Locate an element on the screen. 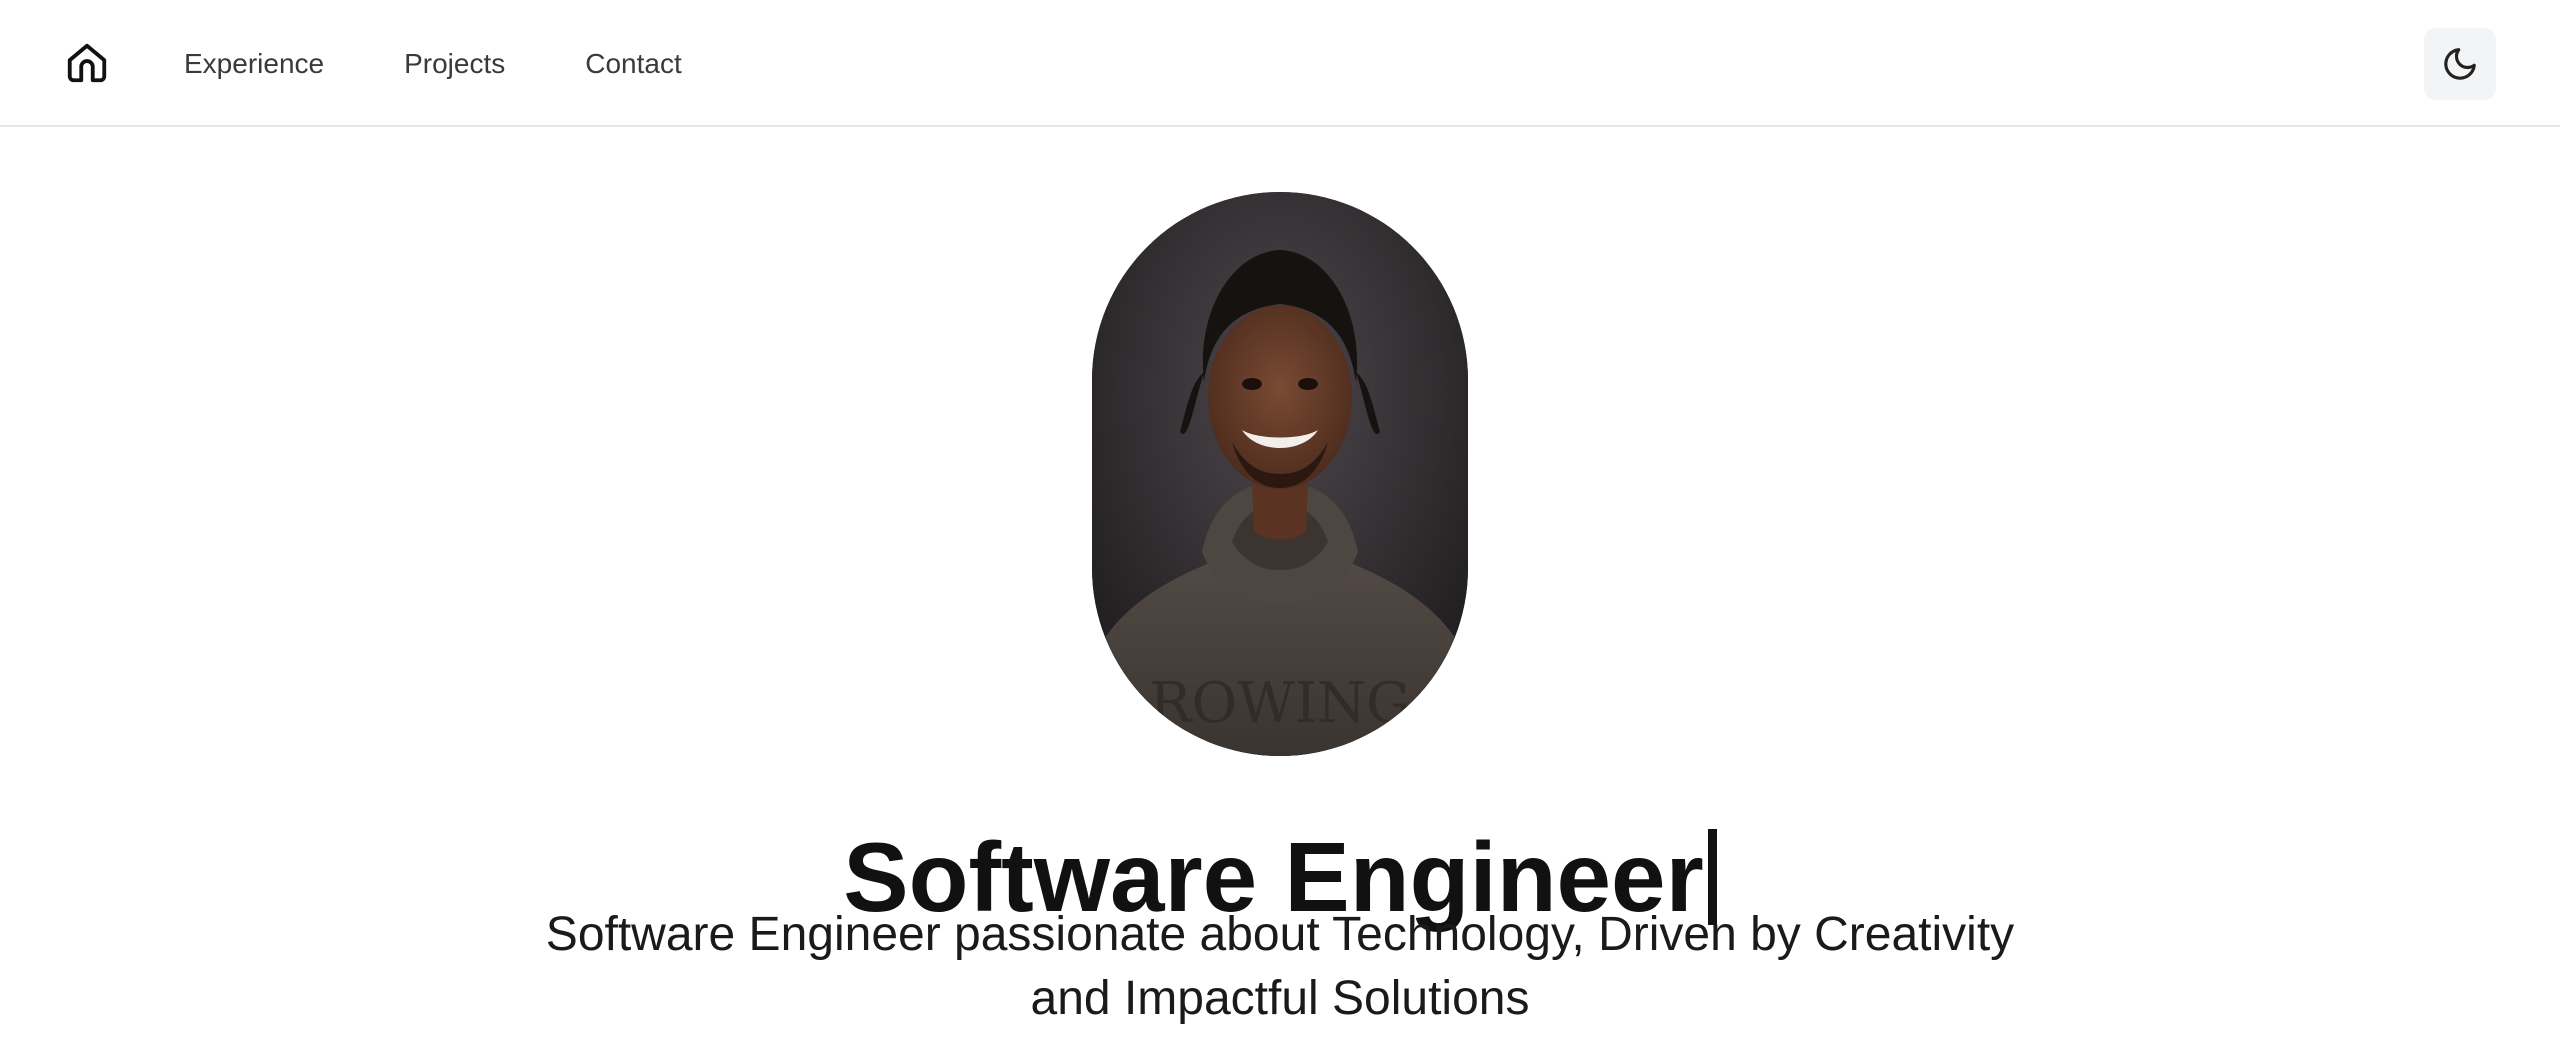  nav-link-projects: Projects is located at coordinates (454, 64).